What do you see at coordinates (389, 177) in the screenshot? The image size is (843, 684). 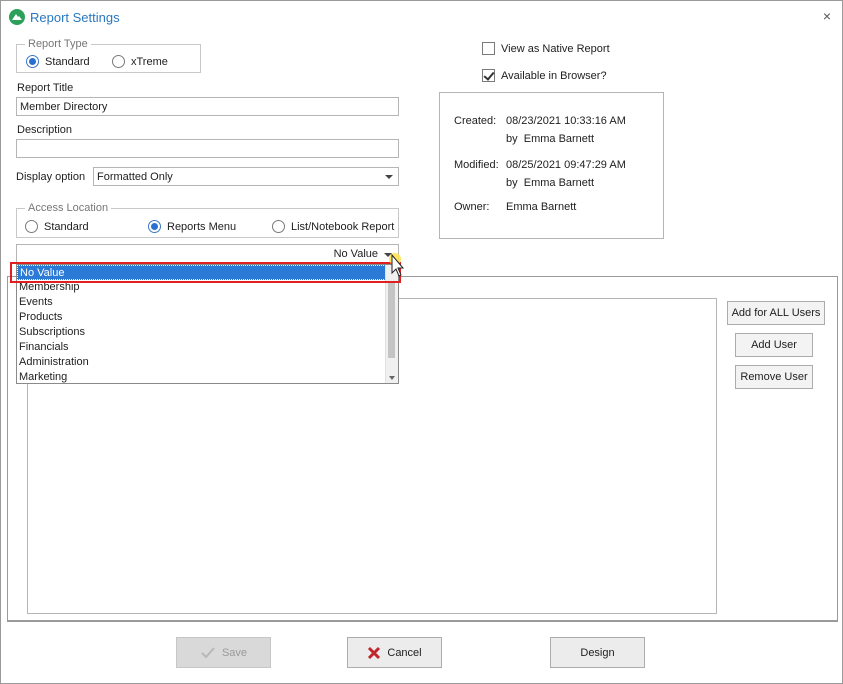 I see `chevron-down-icon` at bounding box center [389, 177].